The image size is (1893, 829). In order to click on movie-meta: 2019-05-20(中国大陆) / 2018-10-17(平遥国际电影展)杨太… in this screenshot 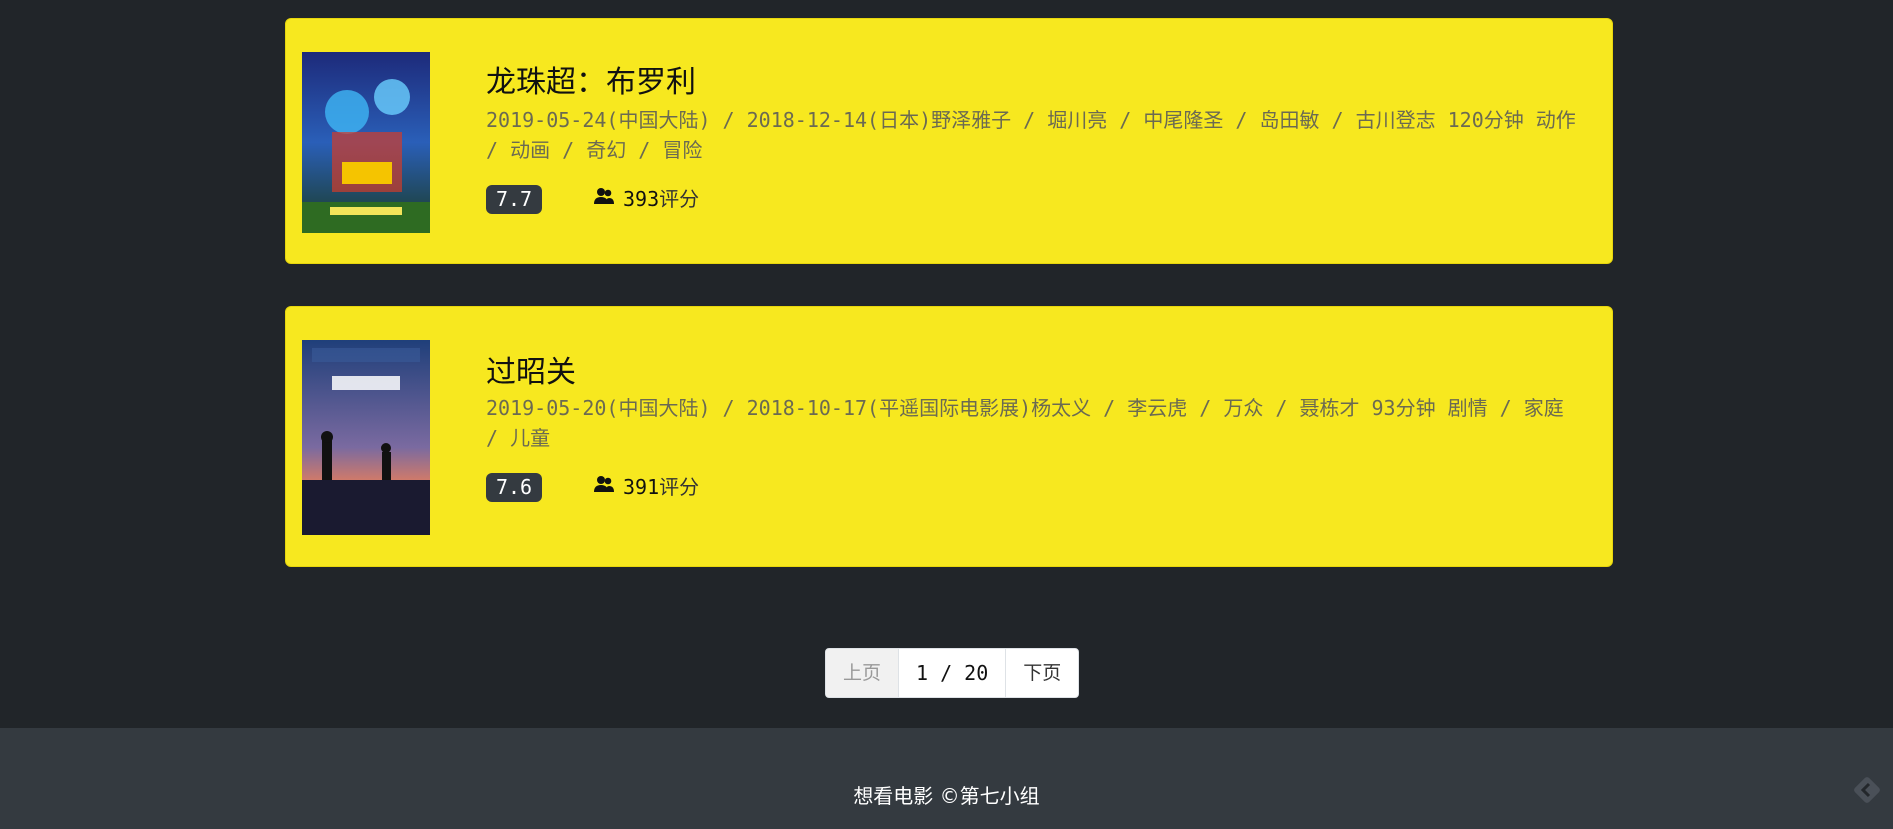, I will do `click(1025, 423)`.